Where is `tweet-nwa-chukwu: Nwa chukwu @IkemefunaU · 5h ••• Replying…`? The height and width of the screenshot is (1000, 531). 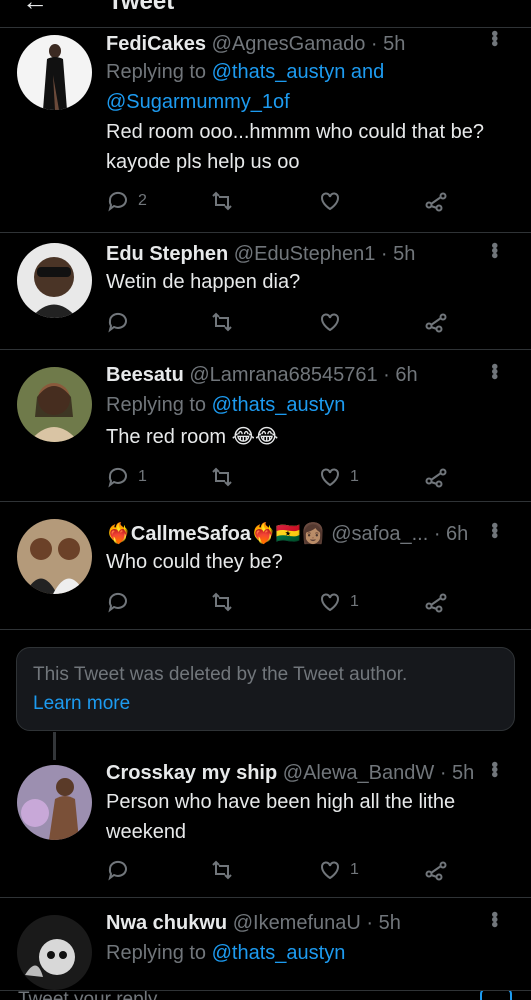
tweet-nwa-chukwu: Nwa chukwu @IkemefunaU · 5h ••• Replying… is located at coordinates (265, 944).